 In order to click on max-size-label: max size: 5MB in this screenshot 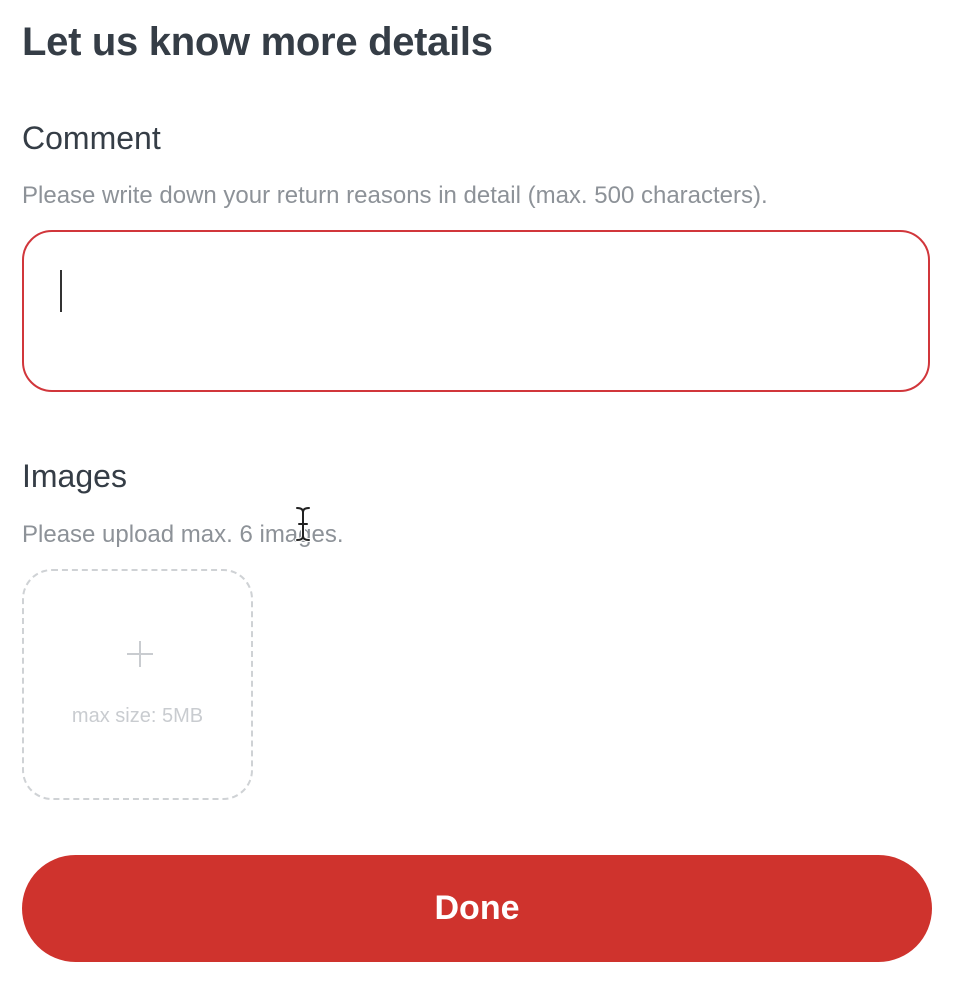, I will do `click(137, 716)`.